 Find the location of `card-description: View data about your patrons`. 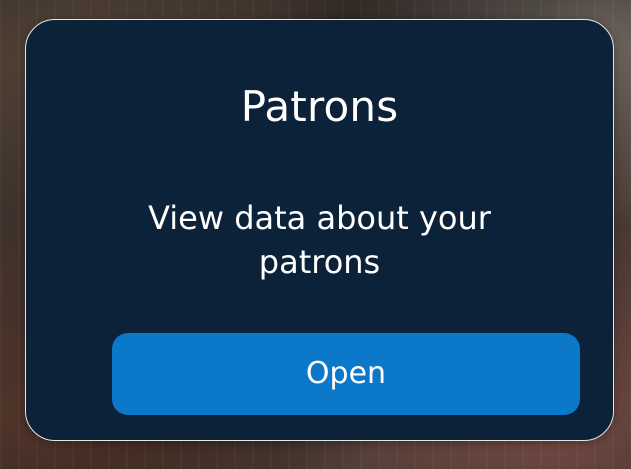

card-description: View data about your patrons is located at coordinates (319, 240).